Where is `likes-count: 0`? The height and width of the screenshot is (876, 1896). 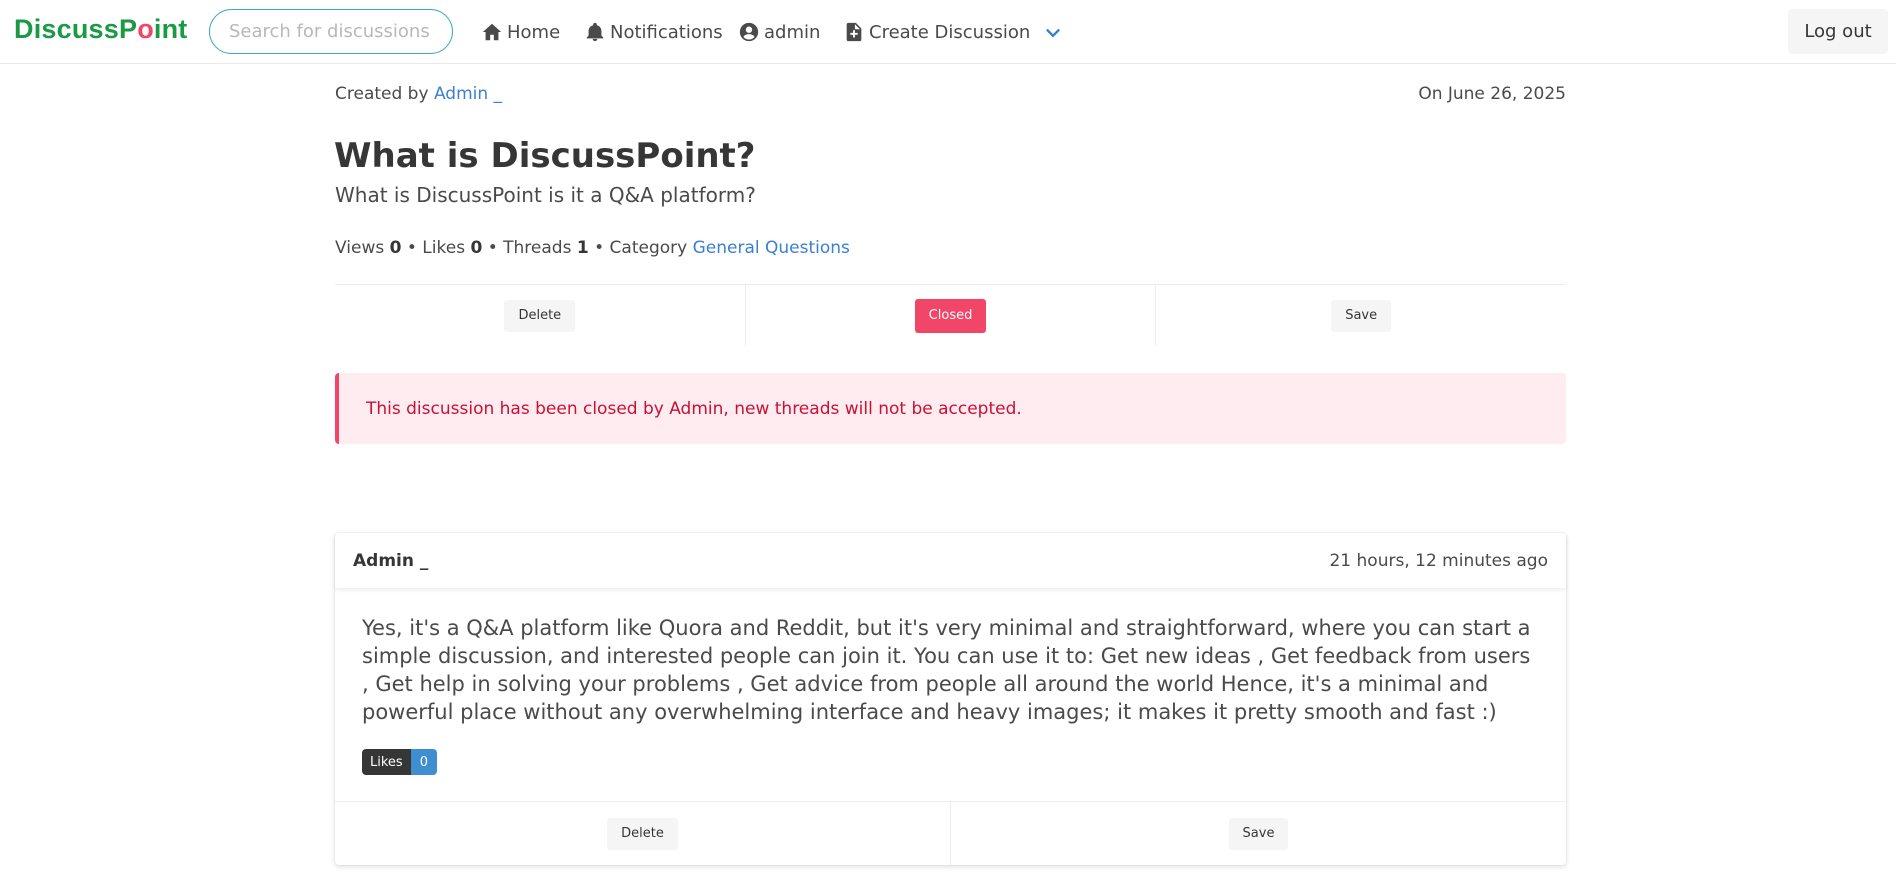
likes-count: 0 is located at coordinates (476, 248).